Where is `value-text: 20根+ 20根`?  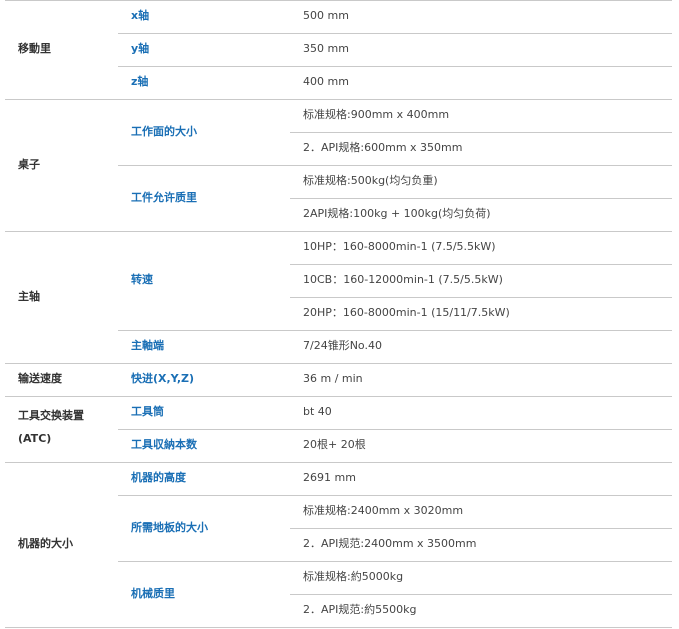 value-text: 20根+ 20根 is located at coordinates (334, 444).